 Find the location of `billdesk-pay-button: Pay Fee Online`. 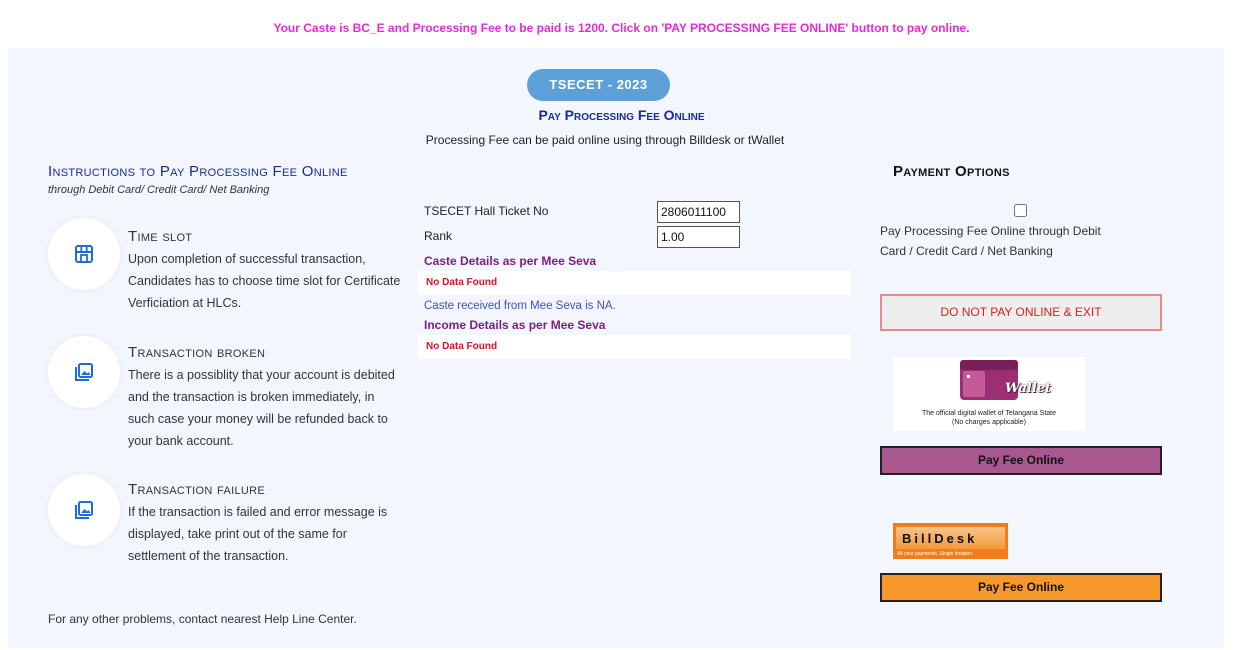

billdesk-pay-button: Pay Fee Online is located at coordinates (1021, 587).